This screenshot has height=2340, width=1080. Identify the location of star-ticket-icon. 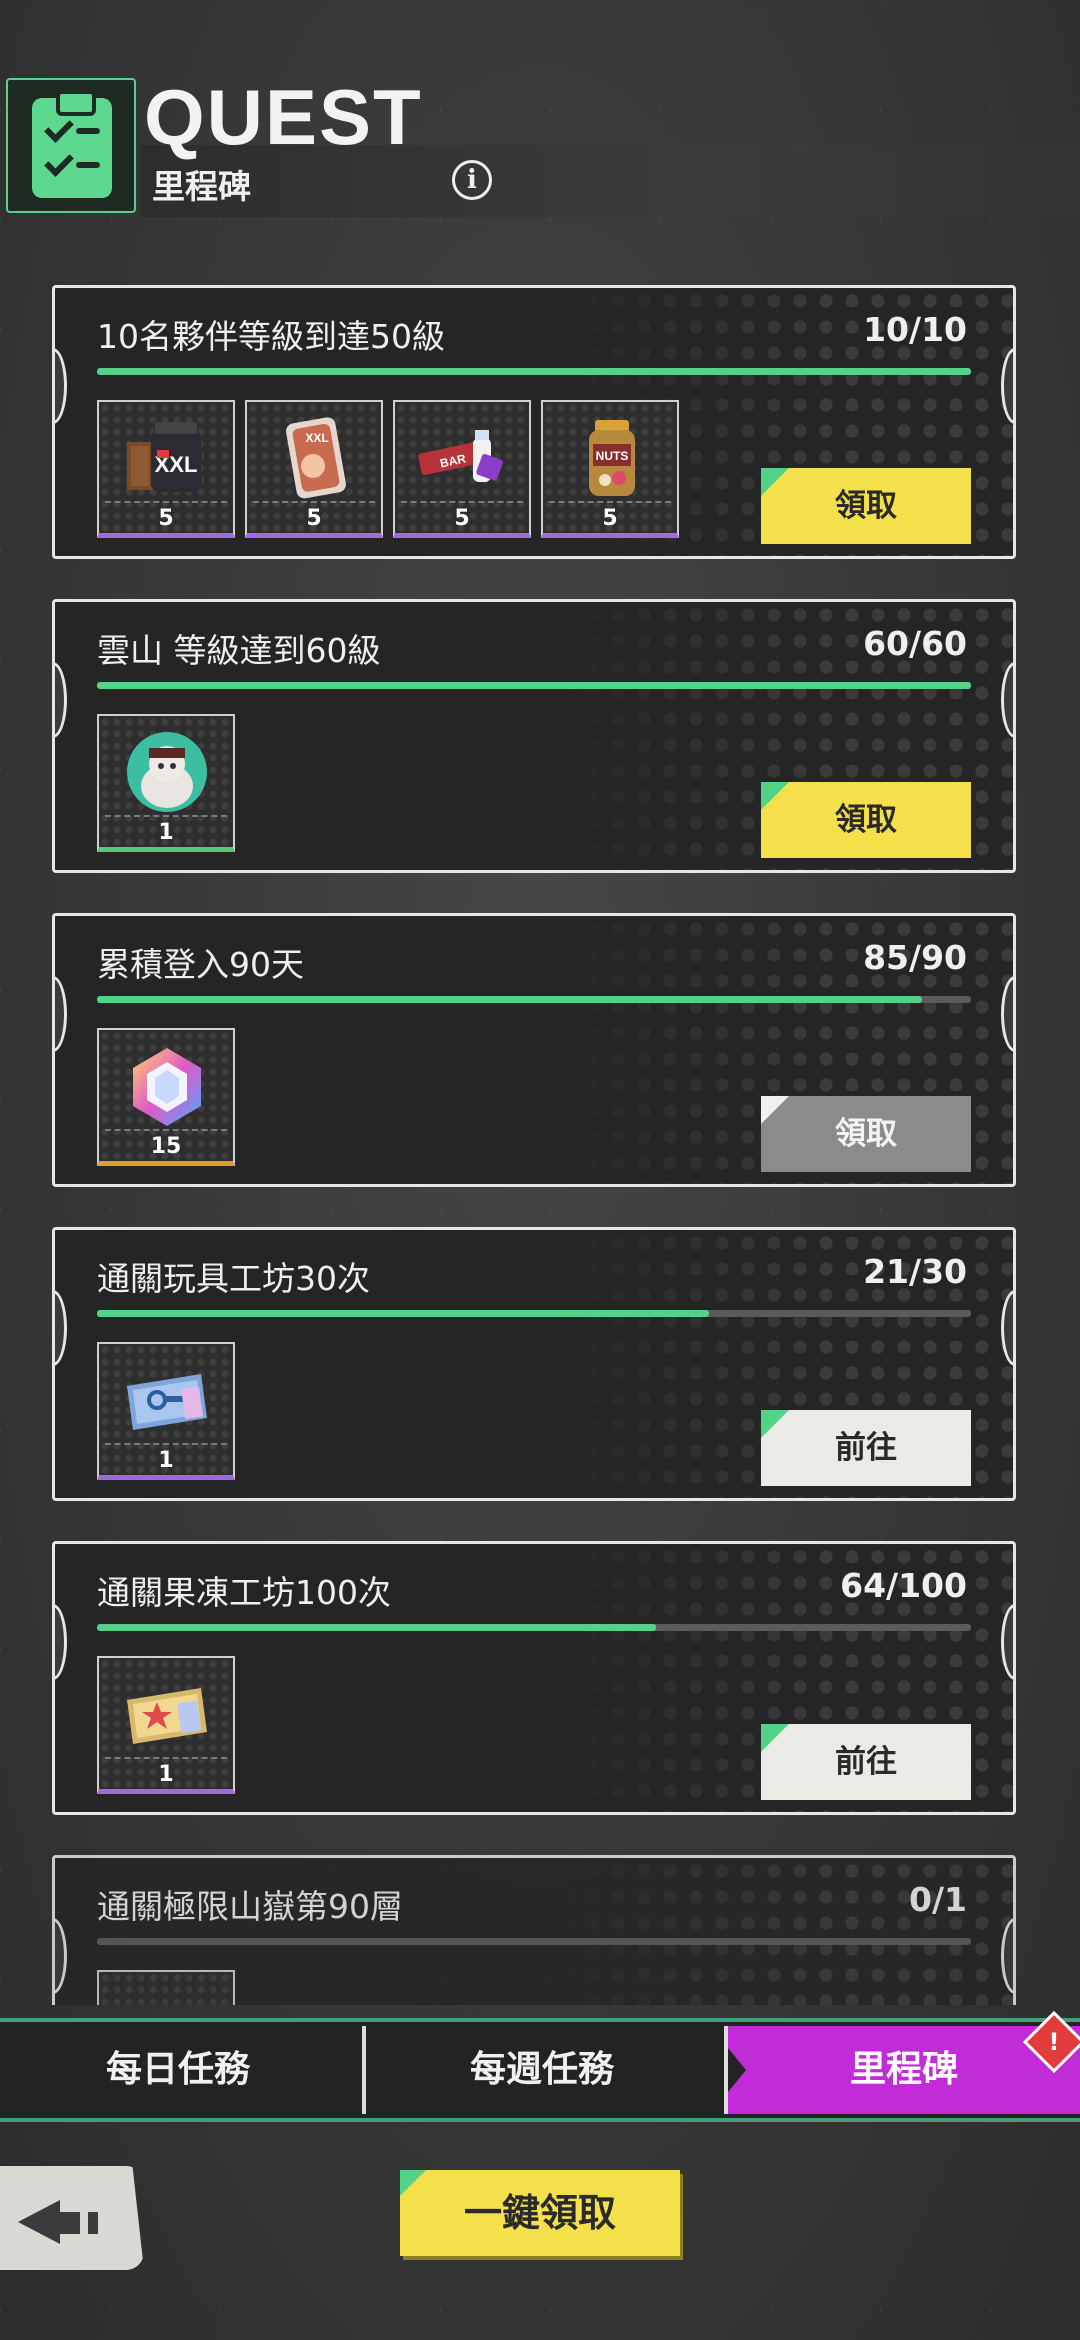
(167, 1716).